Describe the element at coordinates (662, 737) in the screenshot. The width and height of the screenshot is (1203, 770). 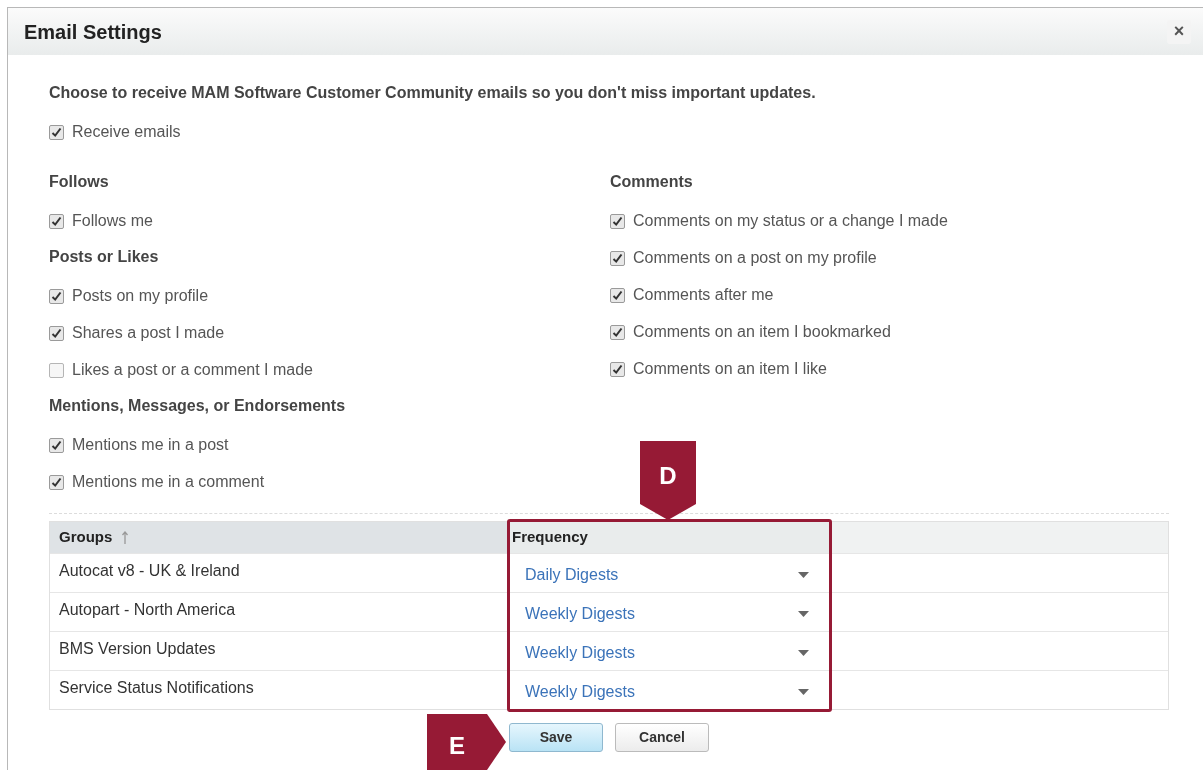
I see `cancel-button: Cancel` at that location.